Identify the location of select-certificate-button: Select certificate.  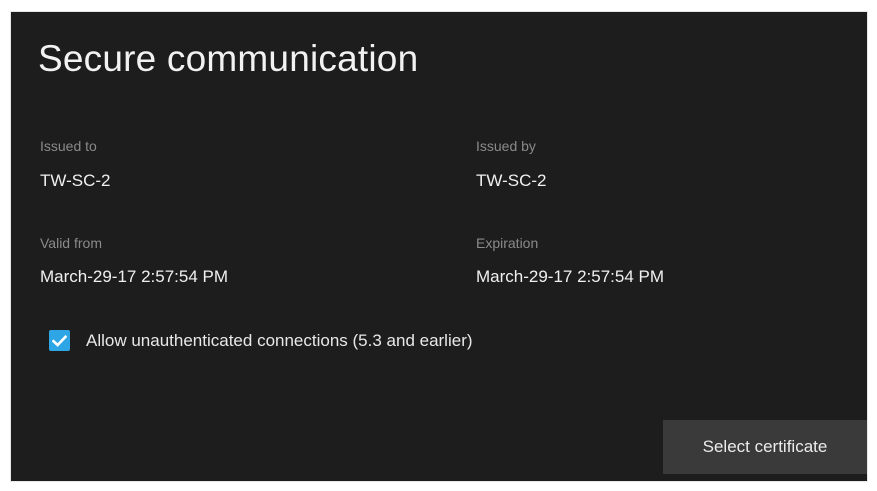
(765, 447).